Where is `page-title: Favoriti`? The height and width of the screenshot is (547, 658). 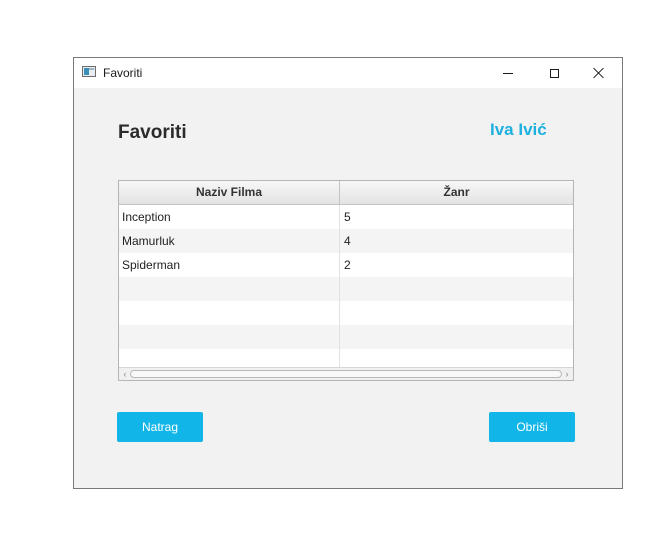
page-title: Favoriti is located at coordinates (152, 132).